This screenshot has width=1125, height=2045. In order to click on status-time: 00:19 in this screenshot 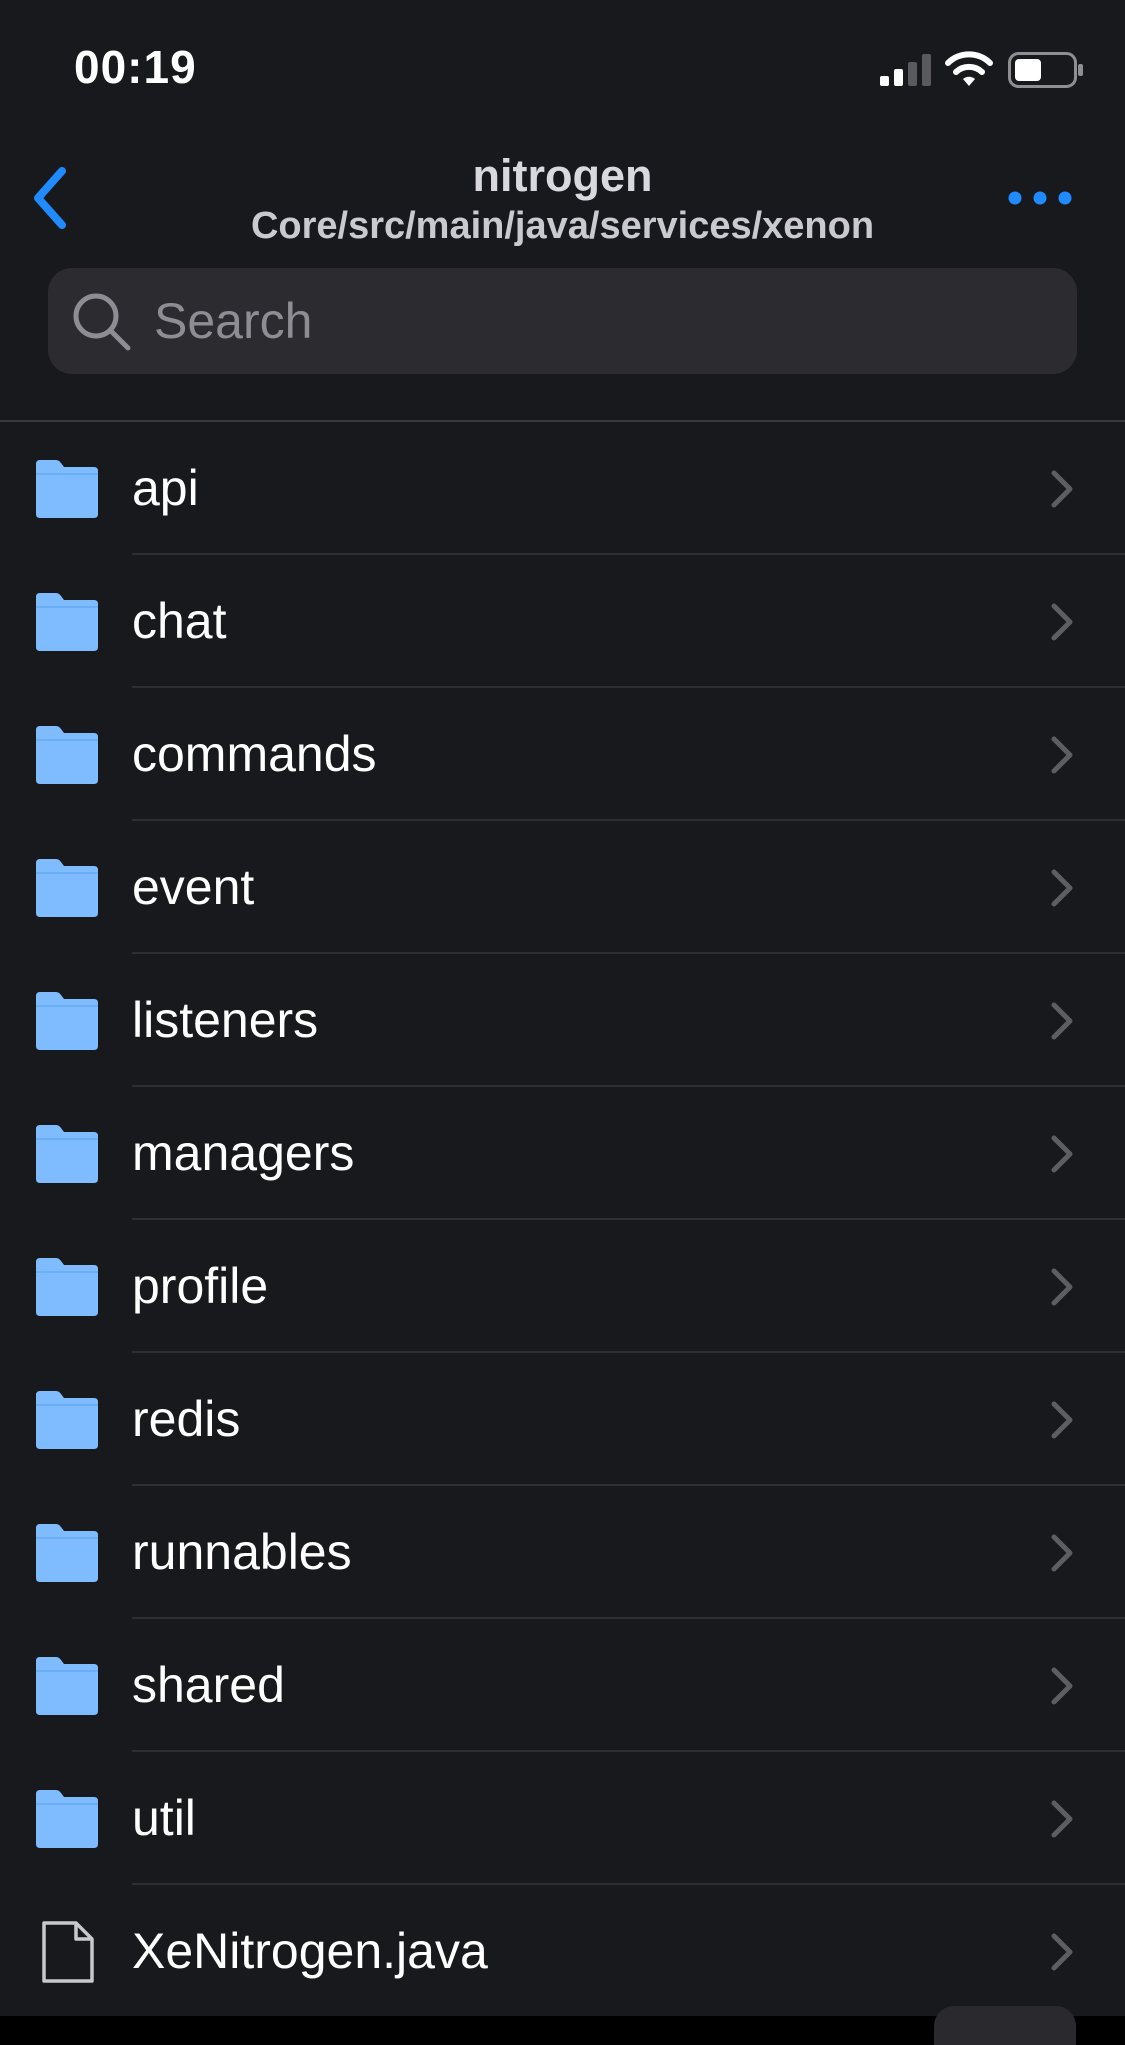, I will do `click(135, 67)`.